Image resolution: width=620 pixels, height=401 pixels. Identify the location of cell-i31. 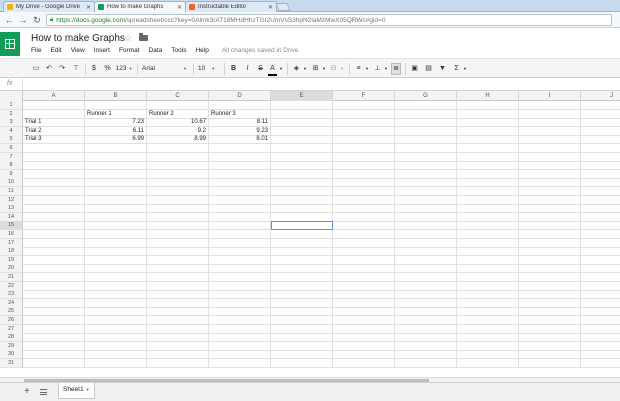
(550, 363).